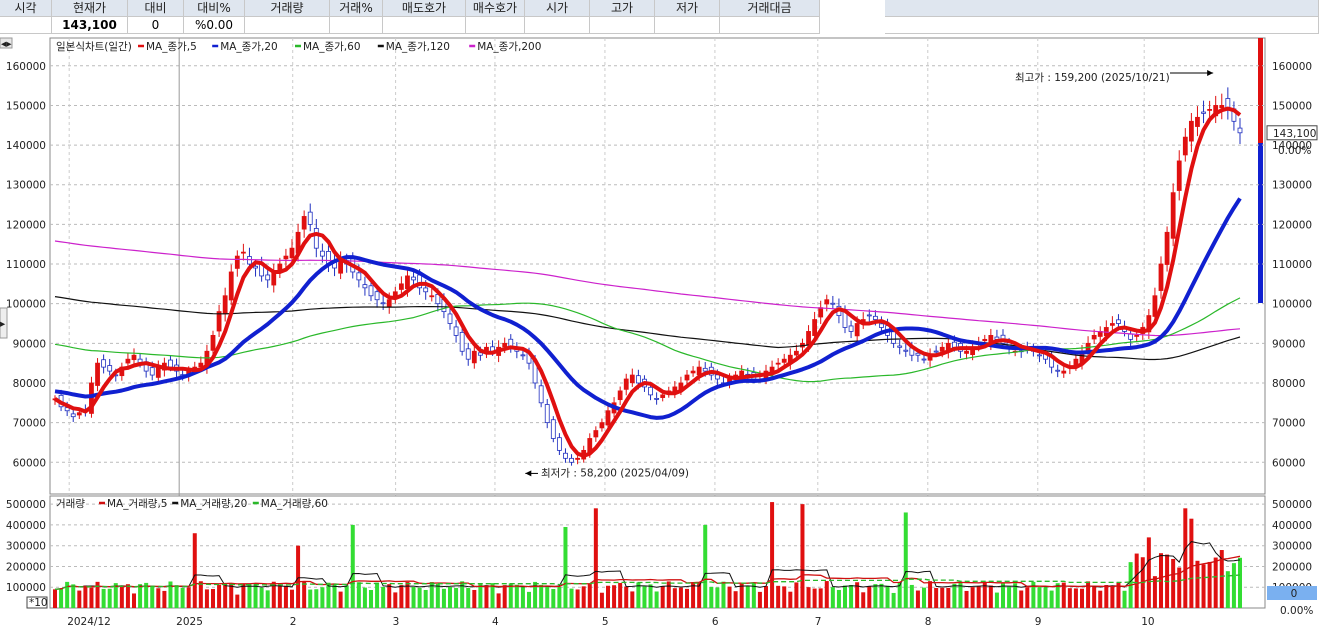 The height and width of the screenshot is (627, 1319). Describe the element at coordinates (171, 47) in the screenshot. I see `price-legend-item: MA_종가,5` at that location.